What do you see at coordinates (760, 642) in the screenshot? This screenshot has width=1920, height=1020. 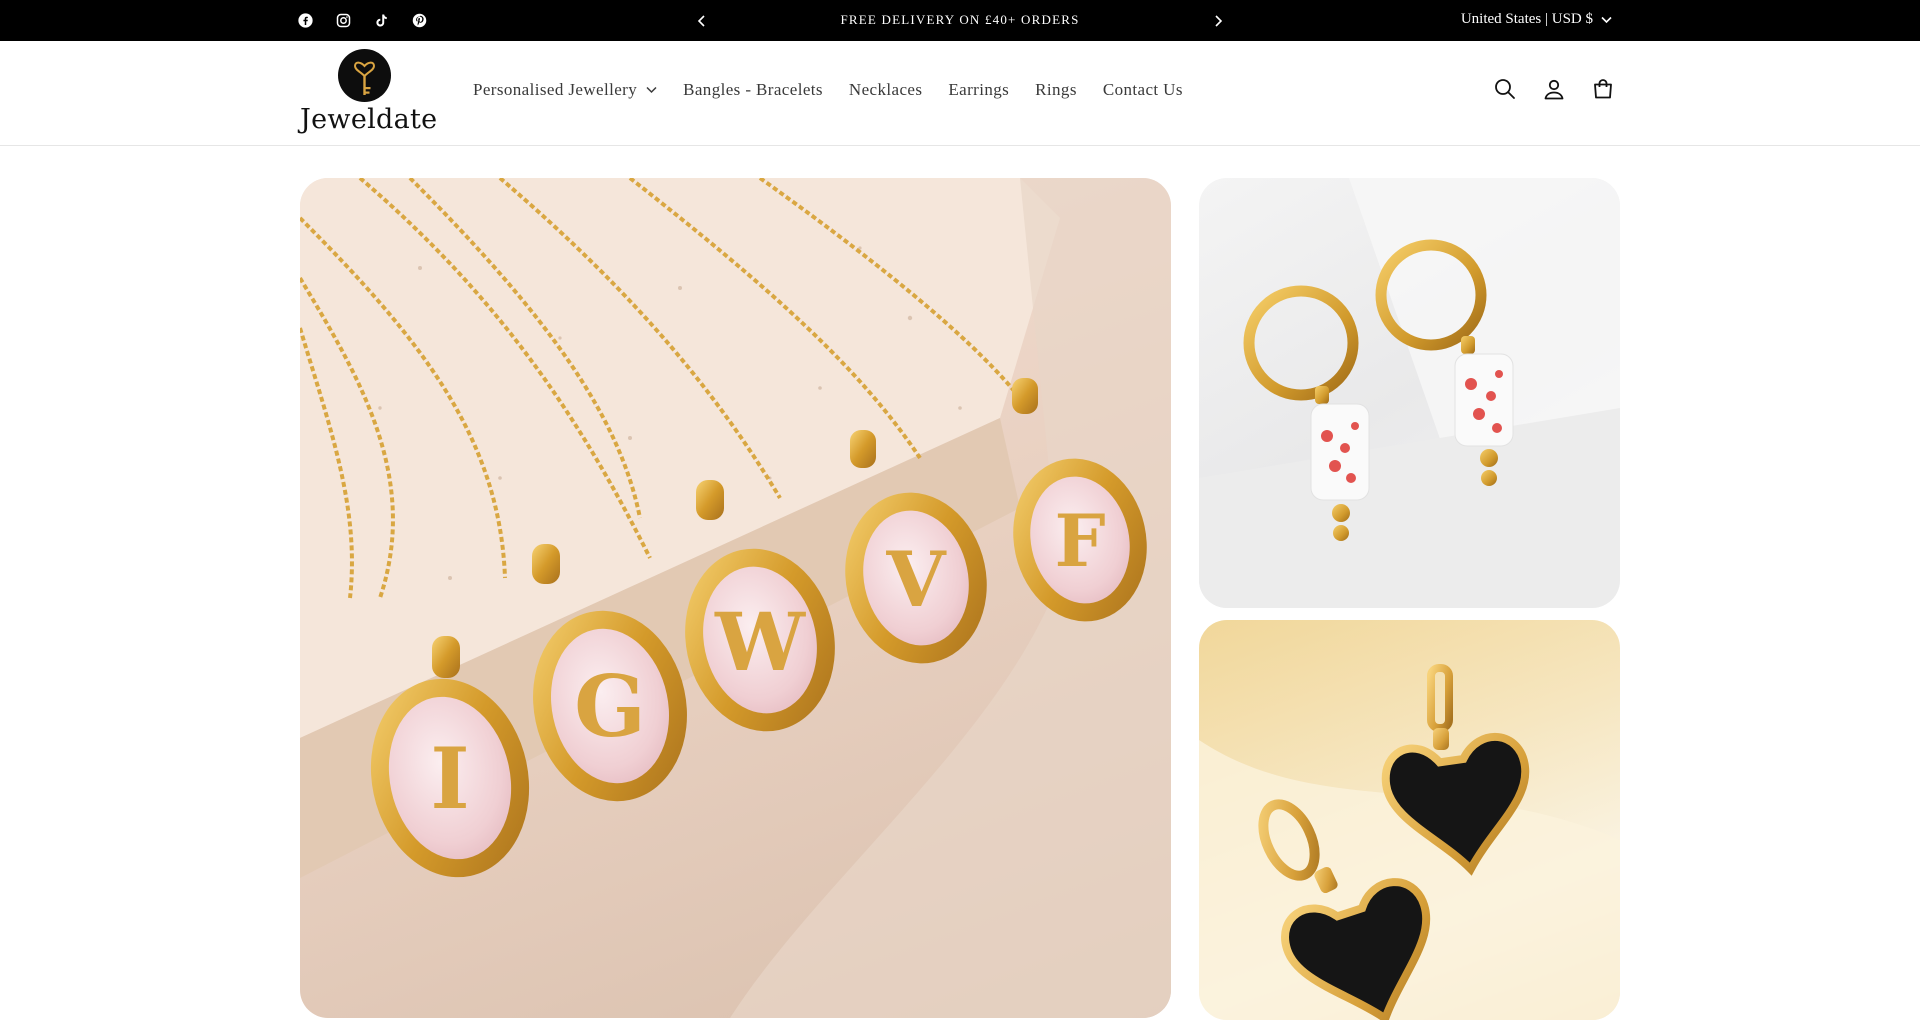 I see `pendant-letter: W` at bounding box center [760, 642].